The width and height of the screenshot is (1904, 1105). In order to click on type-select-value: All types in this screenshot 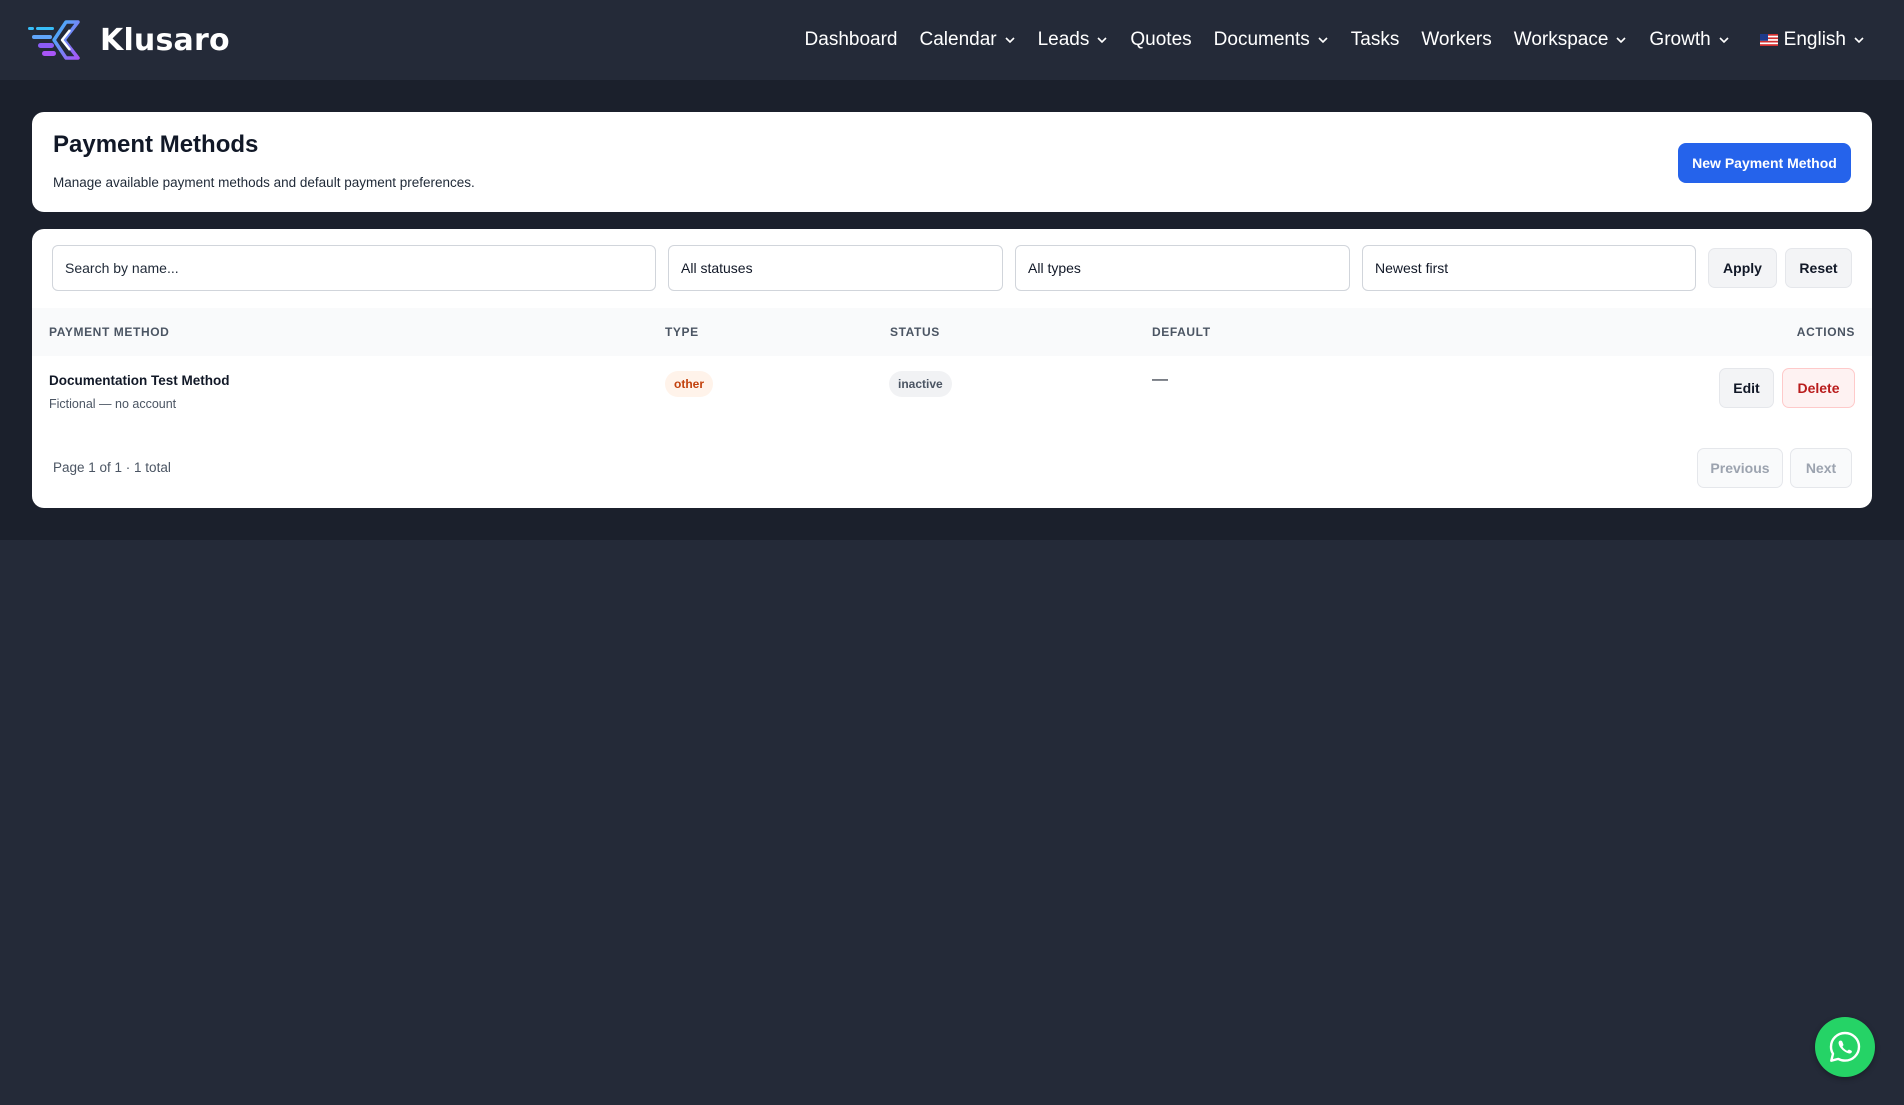, I will do `click(1054, 268)`.